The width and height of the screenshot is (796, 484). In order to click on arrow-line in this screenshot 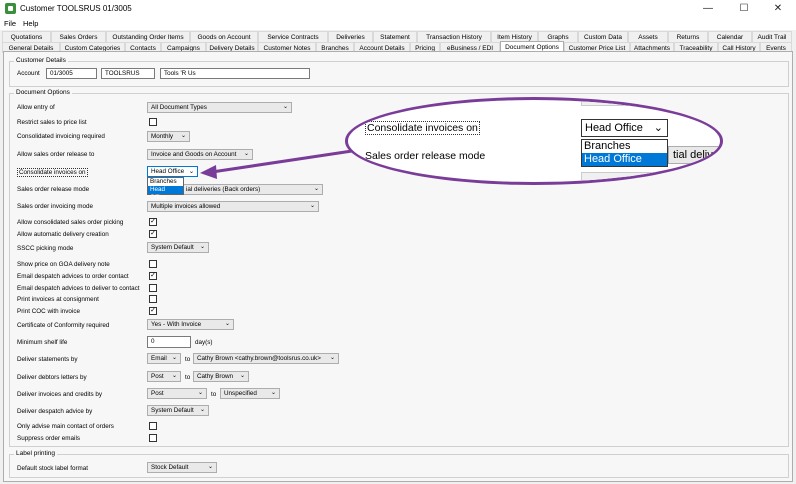, I will do `click(282, 161)`.